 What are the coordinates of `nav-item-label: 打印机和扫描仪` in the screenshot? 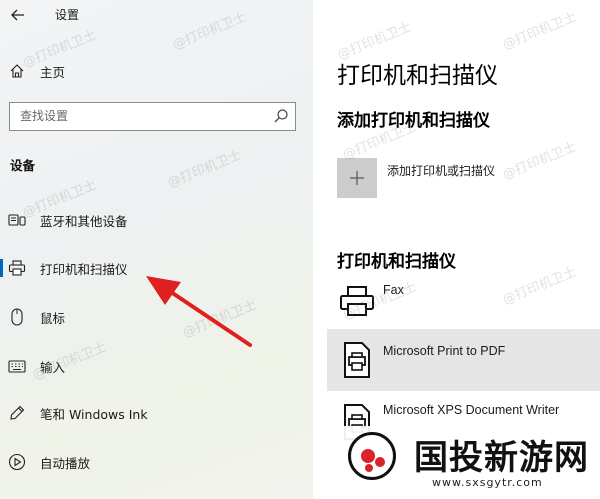 It's located at (84, 269).